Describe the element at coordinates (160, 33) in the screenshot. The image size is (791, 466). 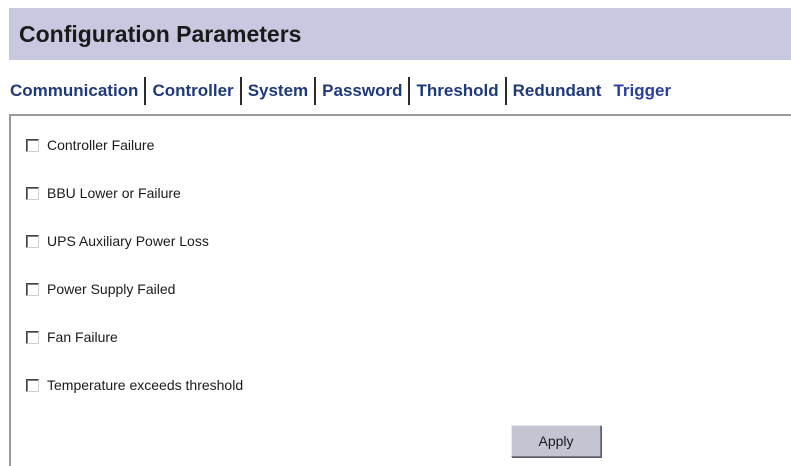
I see `page-title: Configuration Parameters` at that location.